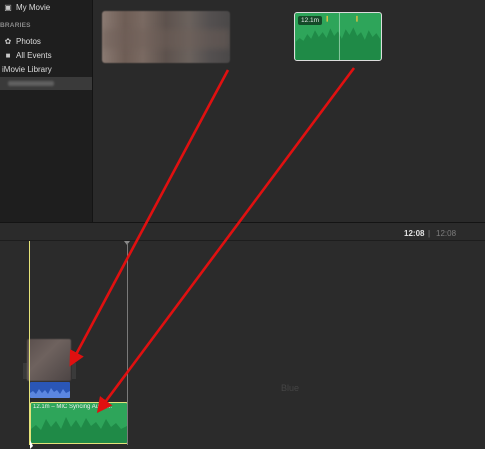 The width and height of the screenshot is (485, 449). Describe the element at coordinates (338, 36) in the screenshot. I see `browser-audio-clip: 12.1m` at that location.